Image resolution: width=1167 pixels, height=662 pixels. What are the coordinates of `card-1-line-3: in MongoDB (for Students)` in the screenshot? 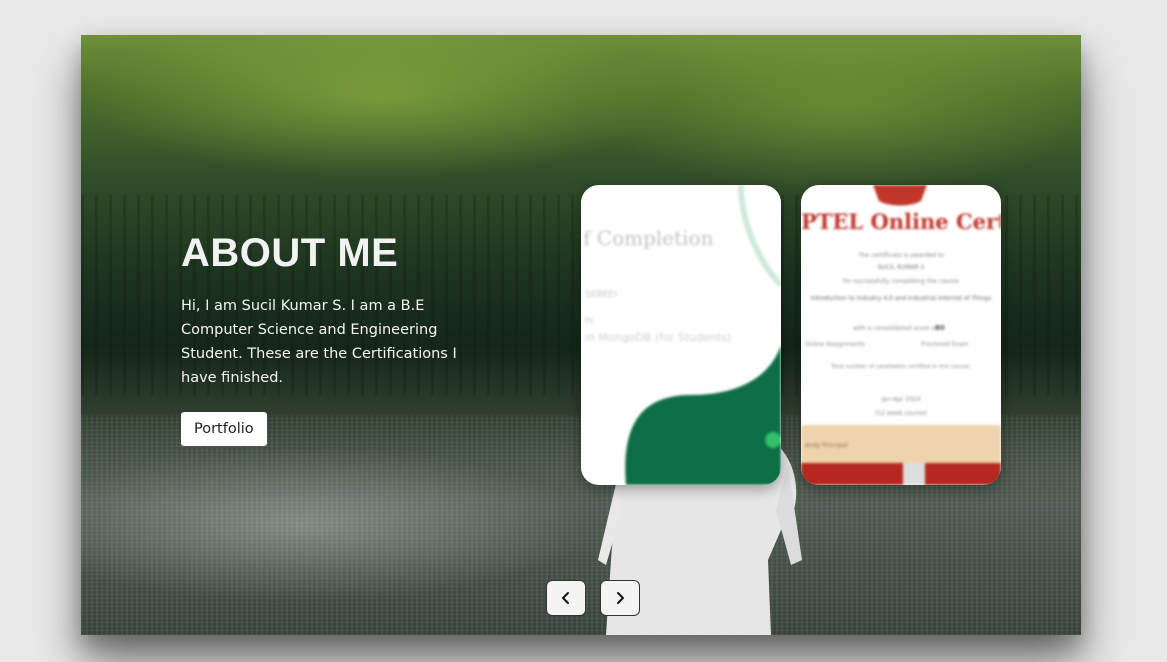 It's located at (658, 337).